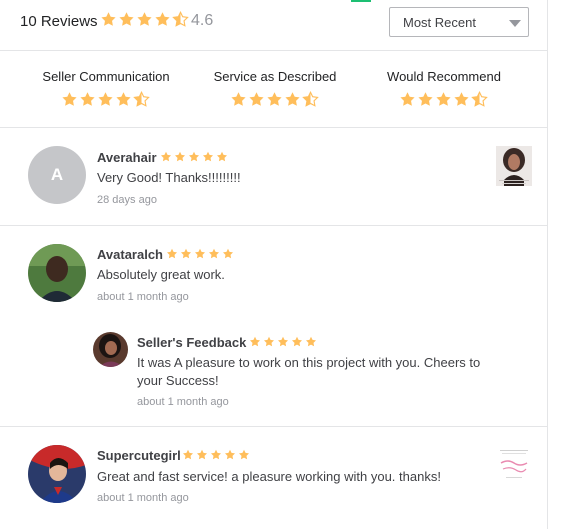  I want to click on breakdown-label: Would Recommend, so click(444, 76).